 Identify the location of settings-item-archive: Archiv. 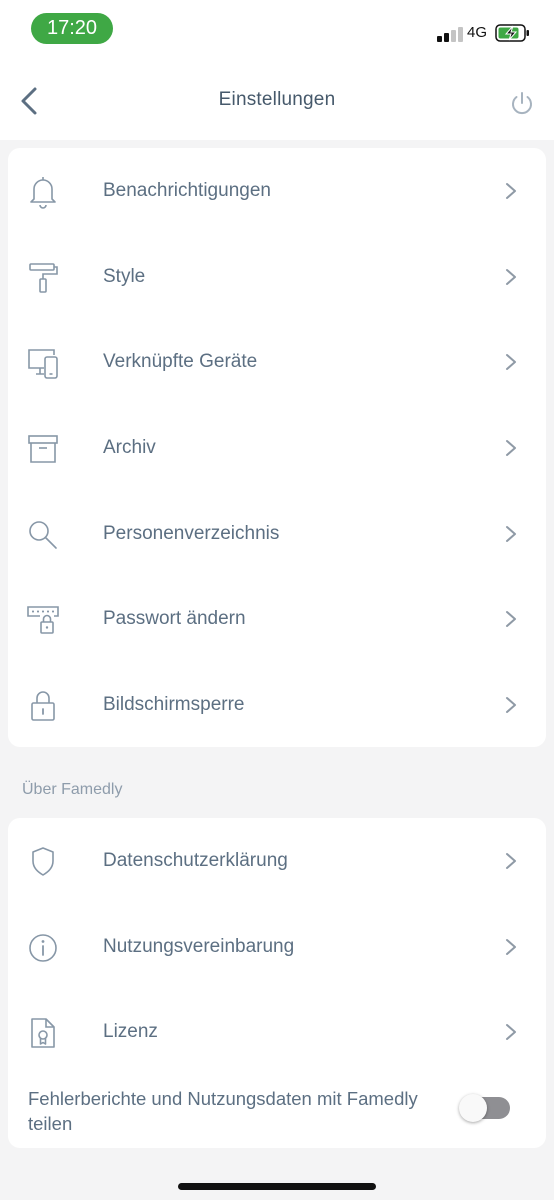
(277, 448).